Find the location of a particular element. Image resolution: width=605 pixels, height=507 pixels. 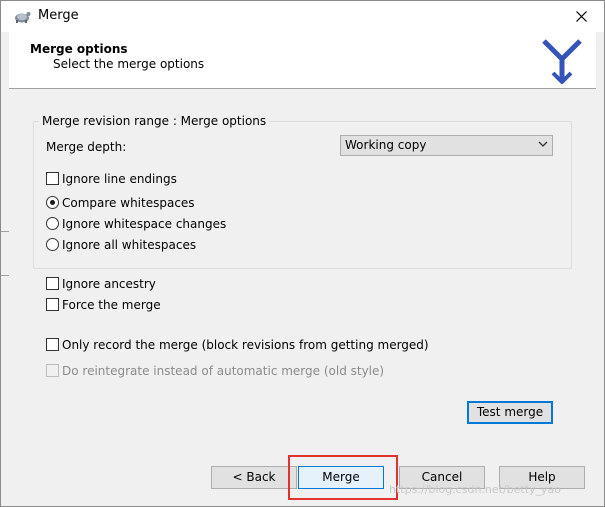

close-button is located at coordinates (581, 16).